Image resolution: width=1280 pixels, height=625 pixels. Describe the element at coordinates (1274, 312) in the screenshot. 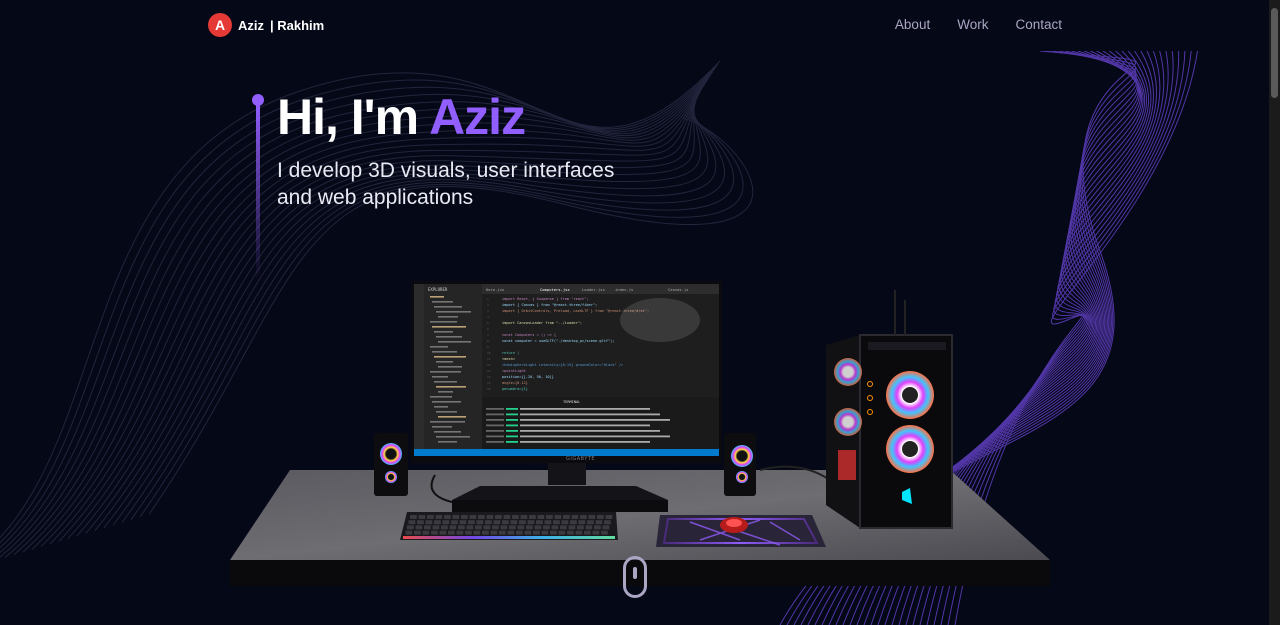

I see `scrollbar` at that location.